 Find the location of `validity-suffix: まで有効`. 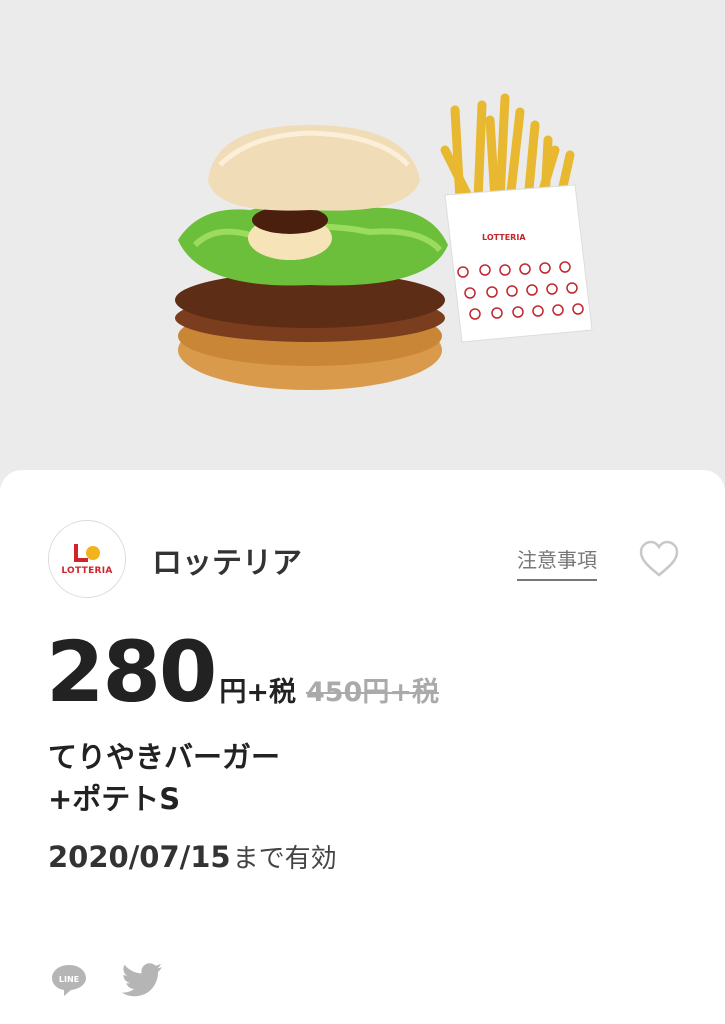

validity-suffix: まで有効 is located at coordinates (284, 859).